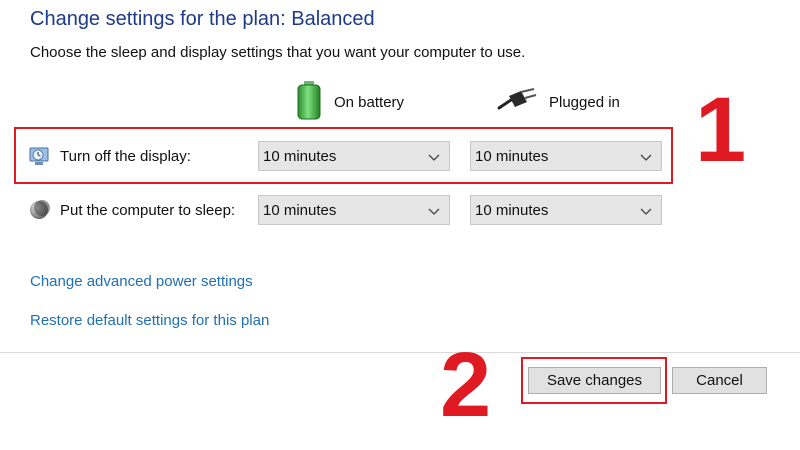  Describe the element at coordinates (584, 102) in the screenshot. I see `column-label-plugged-in: Plugged in` at that location.